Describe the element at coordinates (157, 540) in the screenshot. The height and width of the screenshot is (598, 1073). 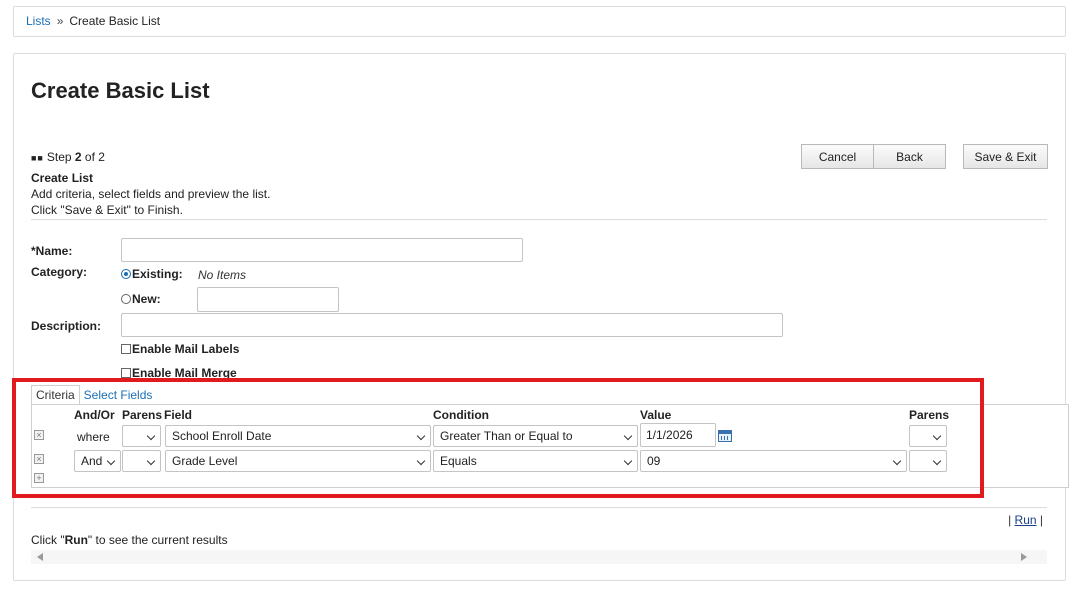
I see `results-hint-after: " to see the current results` at that location.